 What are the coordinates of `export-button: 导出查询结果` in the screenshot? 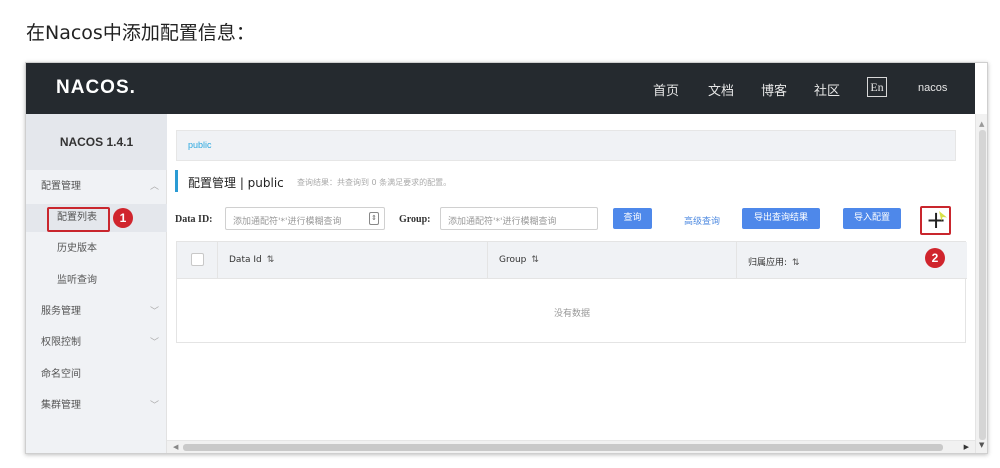 It's located at (781, 218).